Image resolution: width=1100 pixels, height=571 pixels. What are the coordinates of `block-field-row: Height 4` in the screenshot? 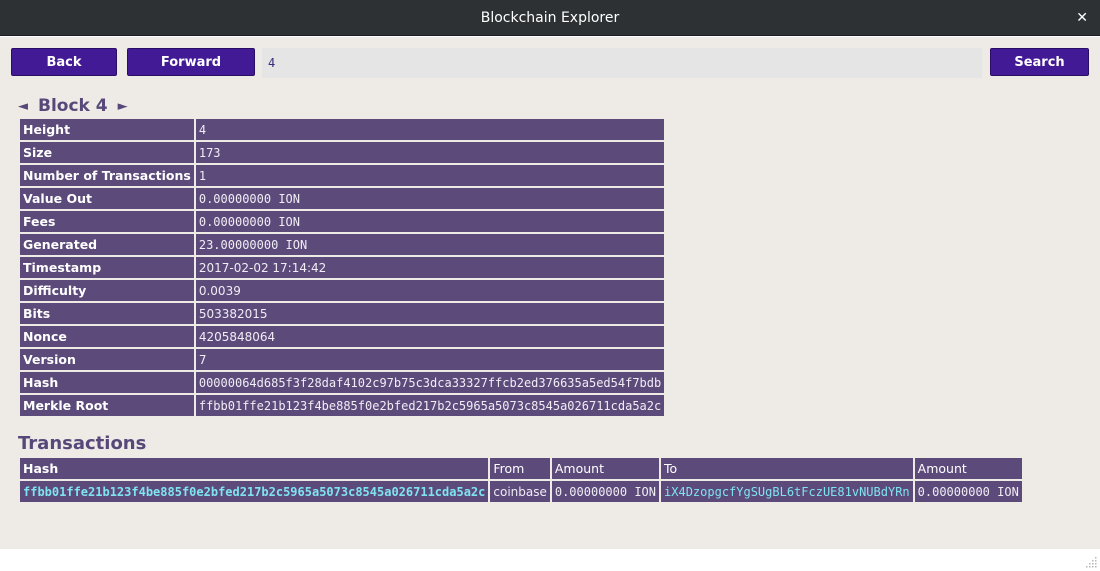 It's located at (342, 129).